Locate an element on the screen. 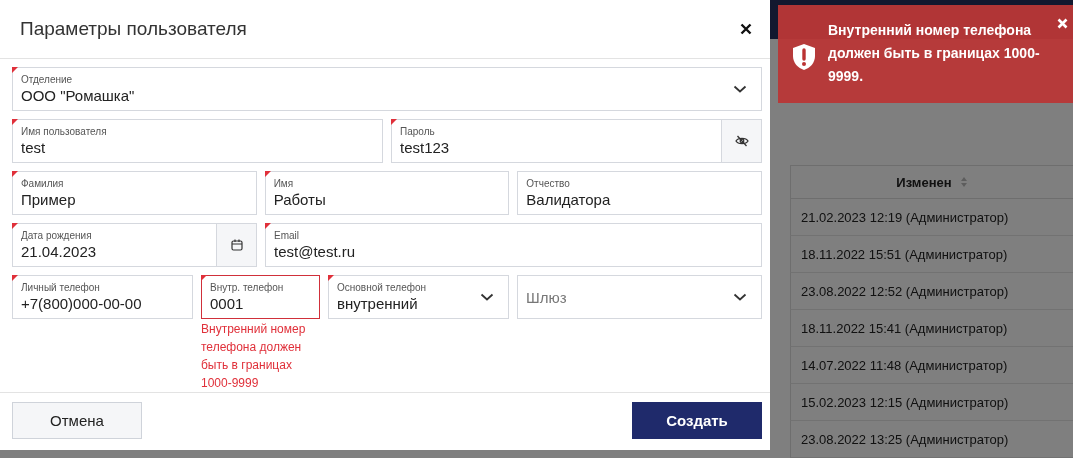 The width and height of the screenshot is (1073, 458). close-icon is located at coordinates (746, 29).